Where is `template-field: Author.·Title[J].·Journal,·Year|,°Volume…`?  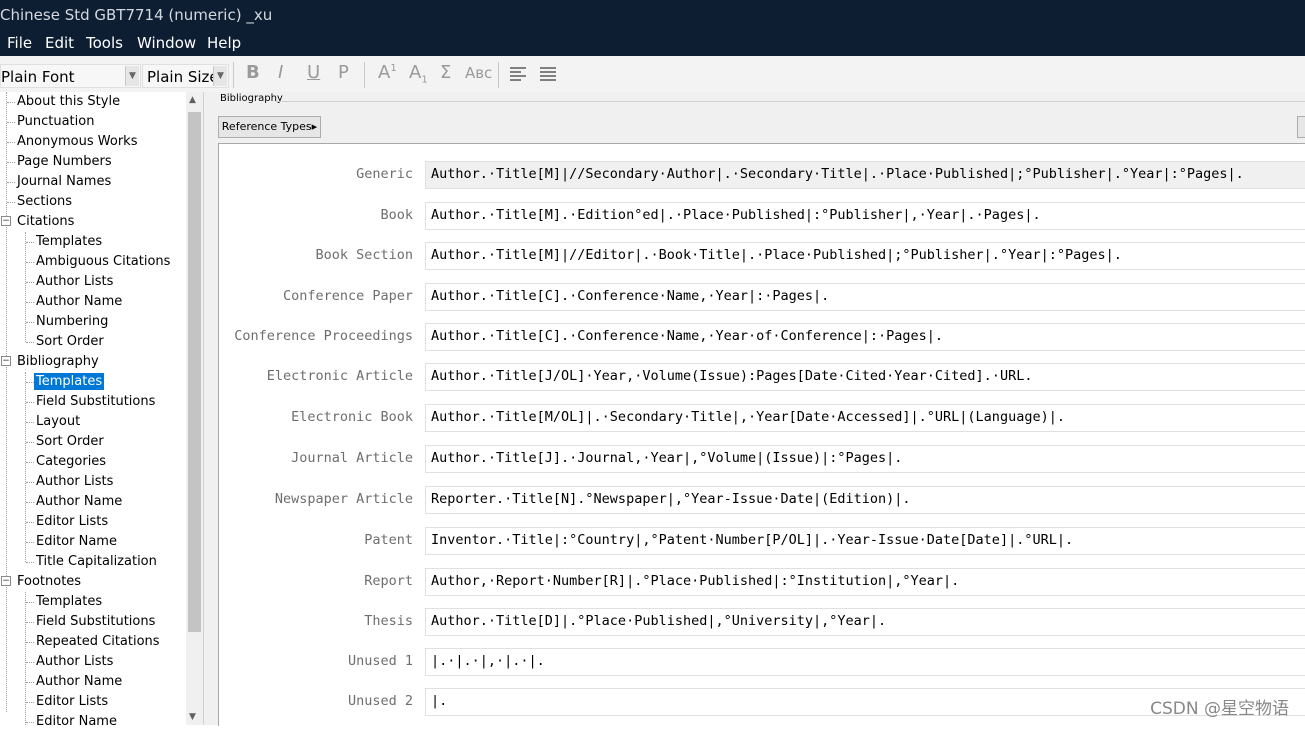
template-field: Author.·Title[J].·Journal,·Year|,°Volume… is located at coordinates (865, 459).